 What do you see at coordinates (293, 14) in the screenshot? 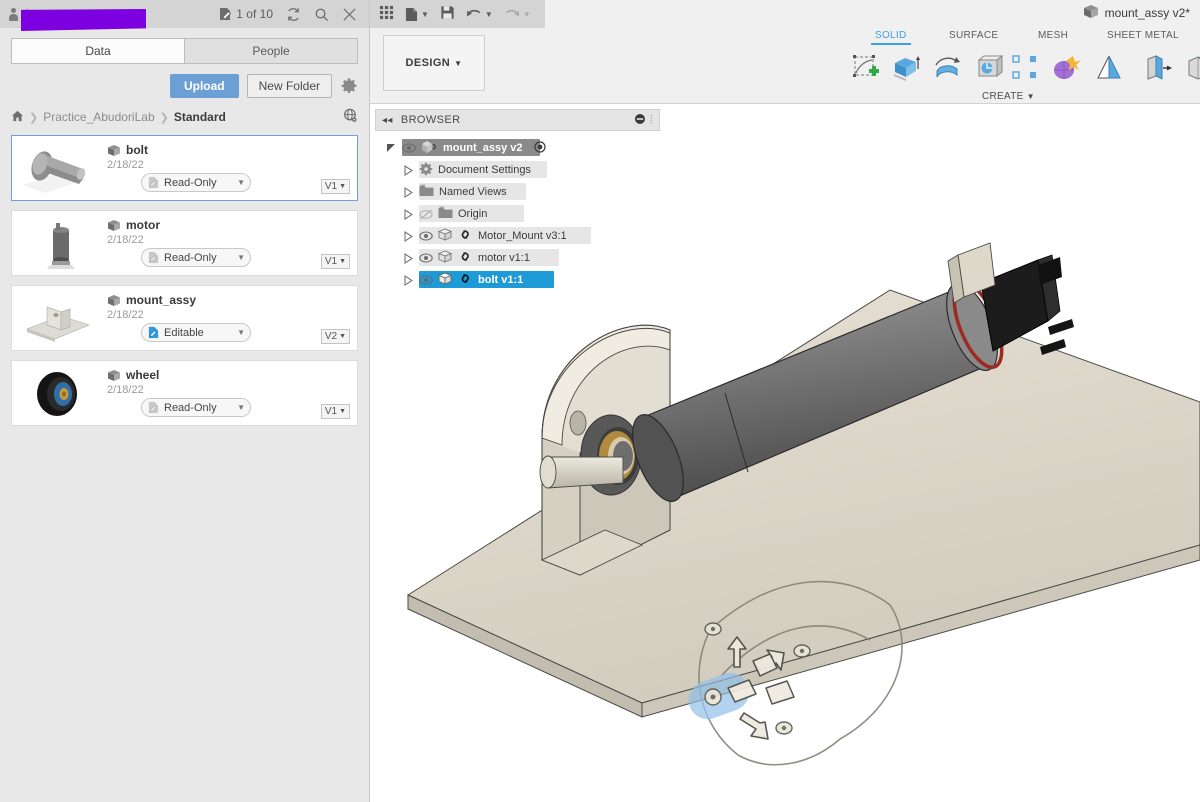
I see `refresh-icon` at bounding box center [293, 14].